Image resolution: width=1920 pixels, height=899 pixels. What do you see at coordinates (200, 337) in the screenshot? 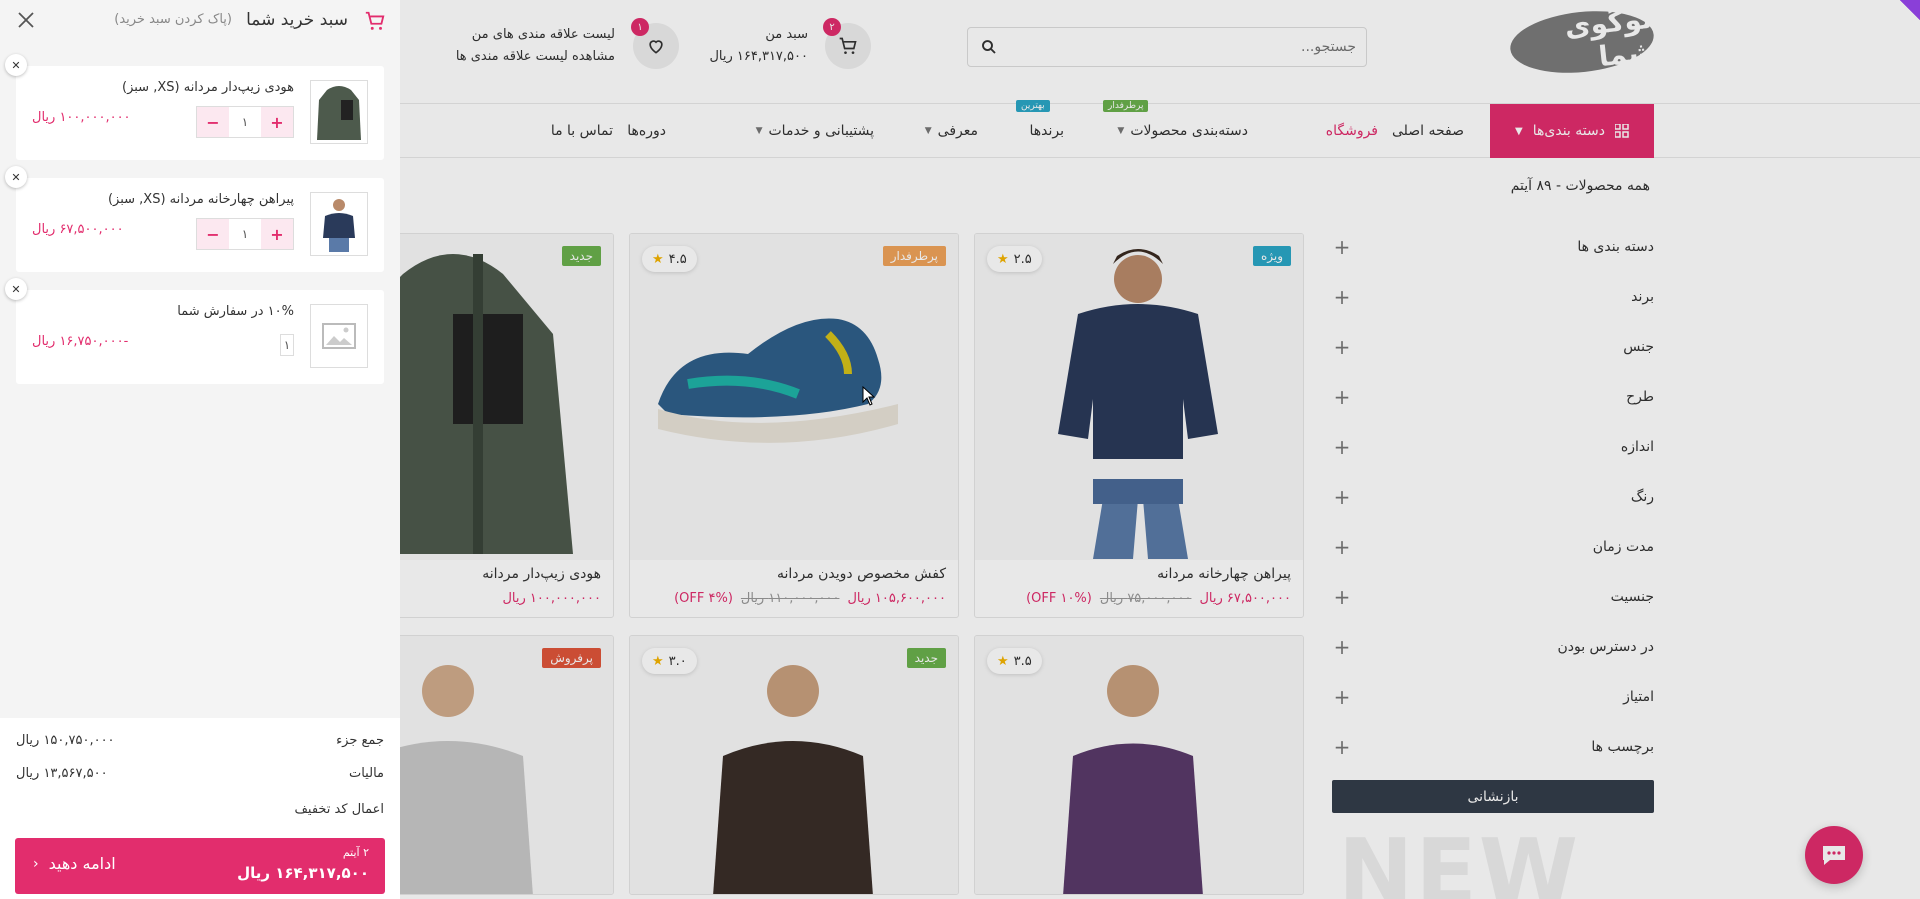
I see `cart-item: ۱۰% در سفارش شما ۱ -۱۶,۷۵۰,۰۰۰ ریال` at bounding box center [200, 337].